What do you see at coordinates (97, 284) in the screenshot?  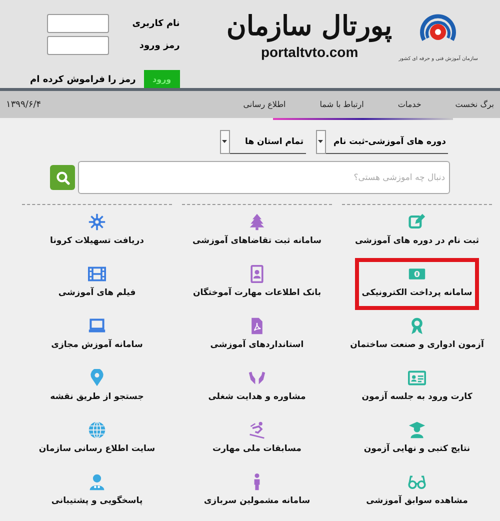 I see `service-item: فیلم های آموزشی` at bounding box center [97, 284].